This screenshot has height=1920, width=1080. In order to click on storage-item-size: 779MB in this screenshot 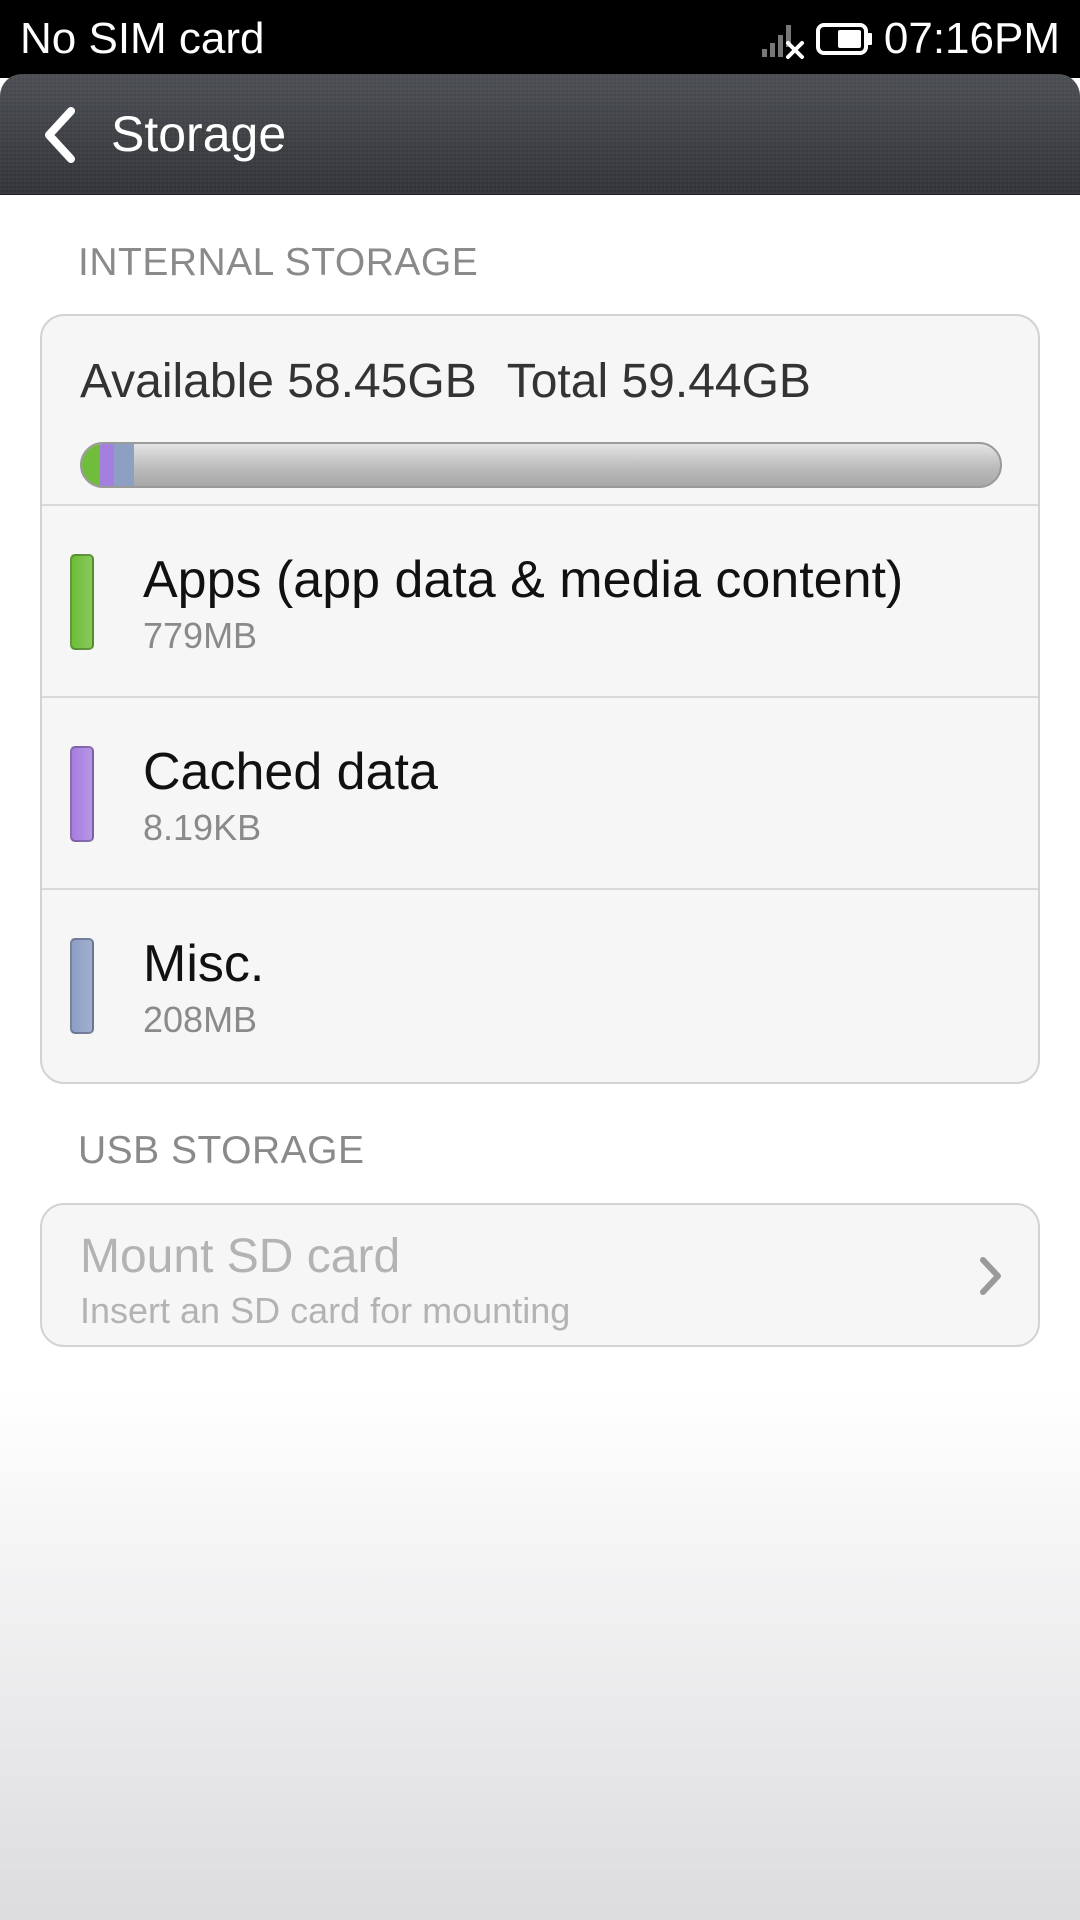, I will do `click(200, 635)`.